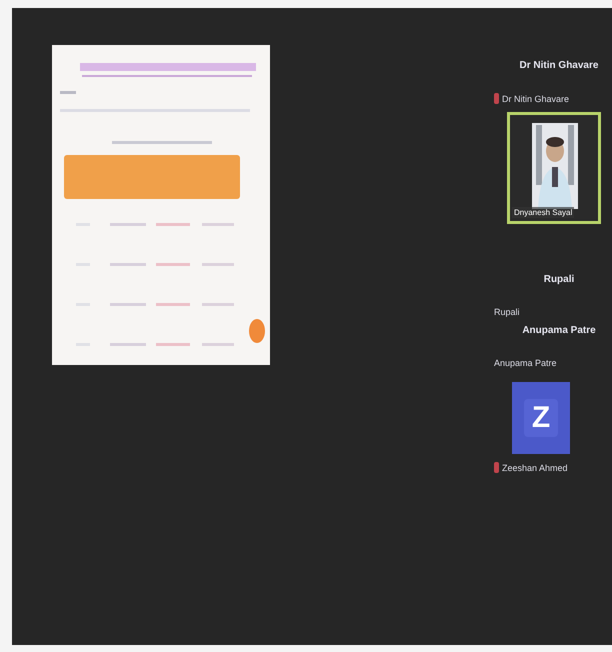 This screenshot has width=612, height=652. I want to click on participant-name: Dnyanesh Sayal, so click(543, 212).